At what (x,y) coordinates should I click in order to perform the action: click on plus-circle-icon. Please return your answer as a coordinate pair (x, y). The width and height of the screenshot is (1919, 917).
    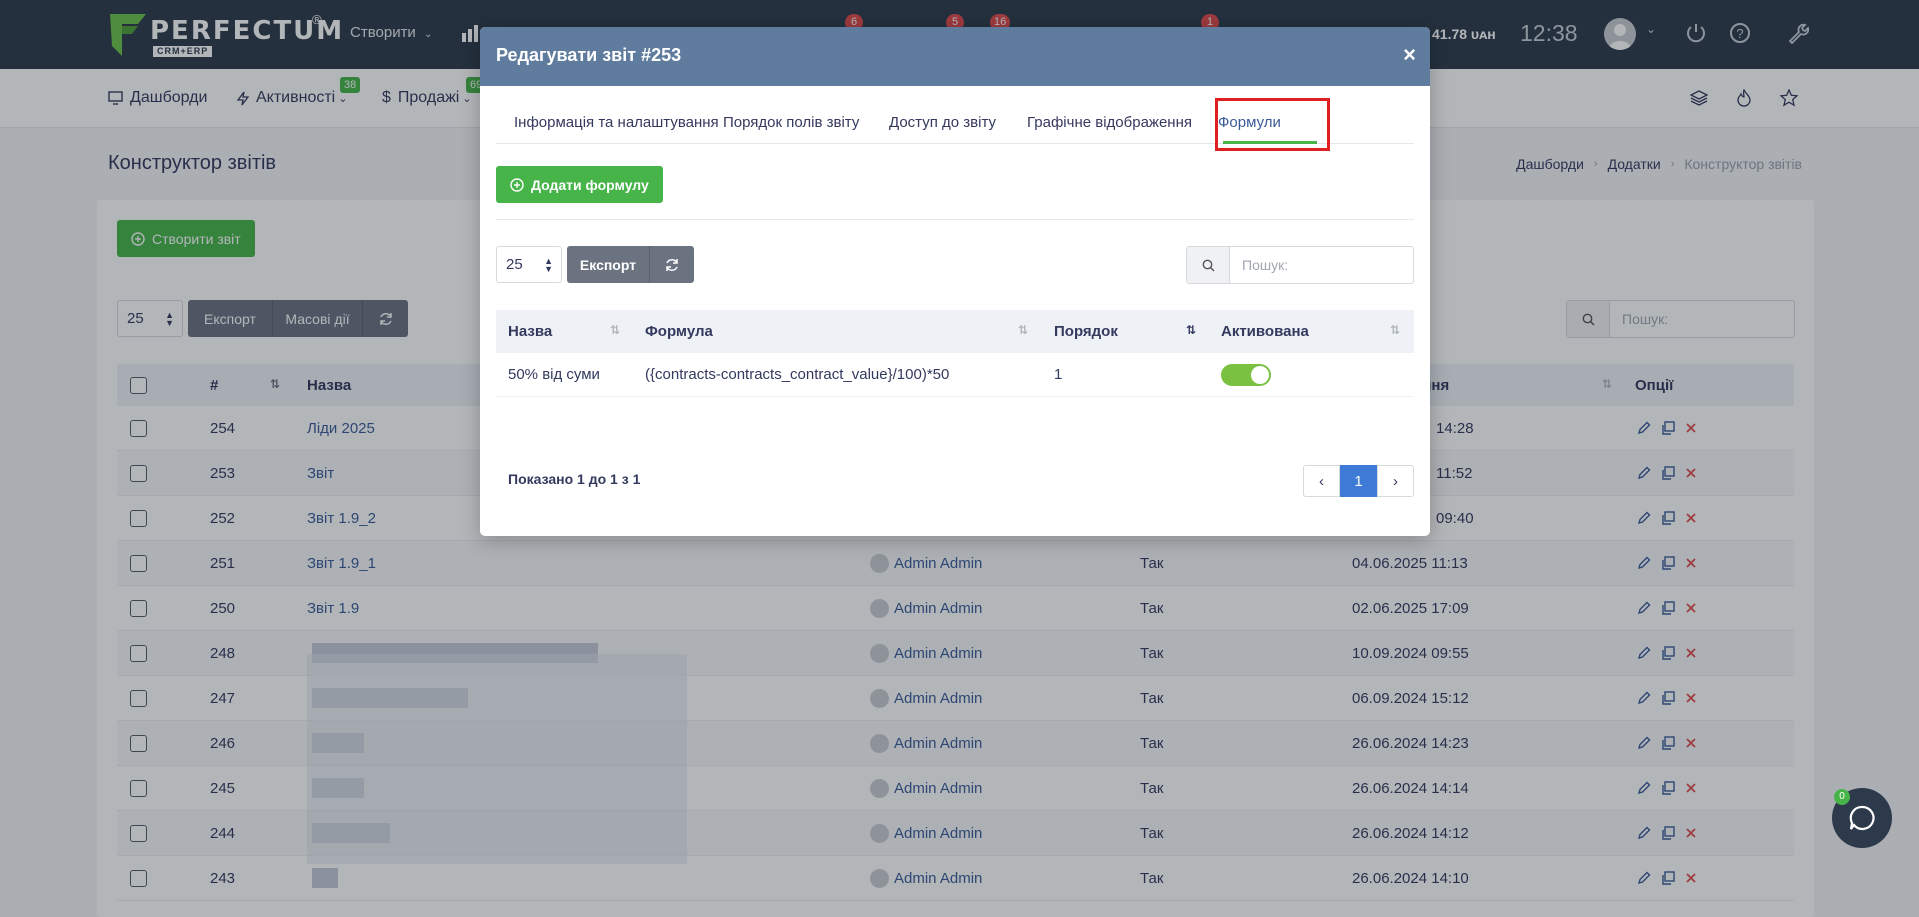
    Looking at the image, I should click on (517, 184).